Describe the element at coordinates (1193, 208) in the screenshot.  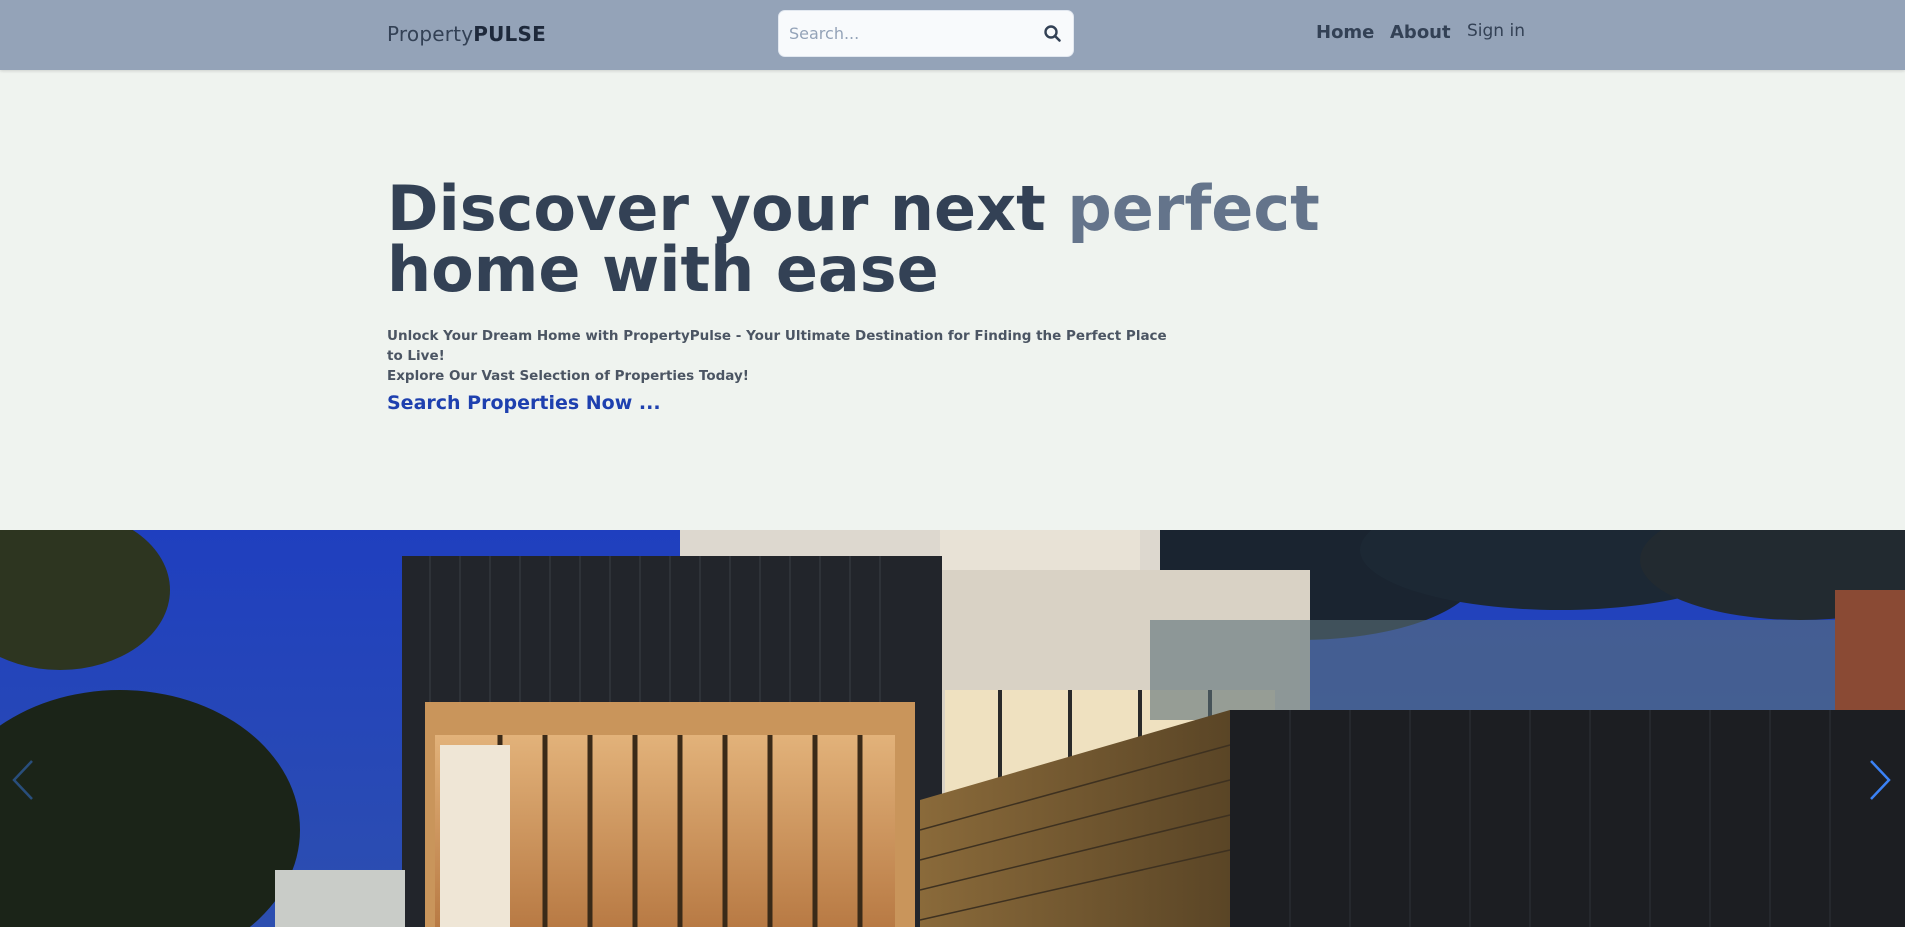
I see `hero-title-accent: perfect` at that location.